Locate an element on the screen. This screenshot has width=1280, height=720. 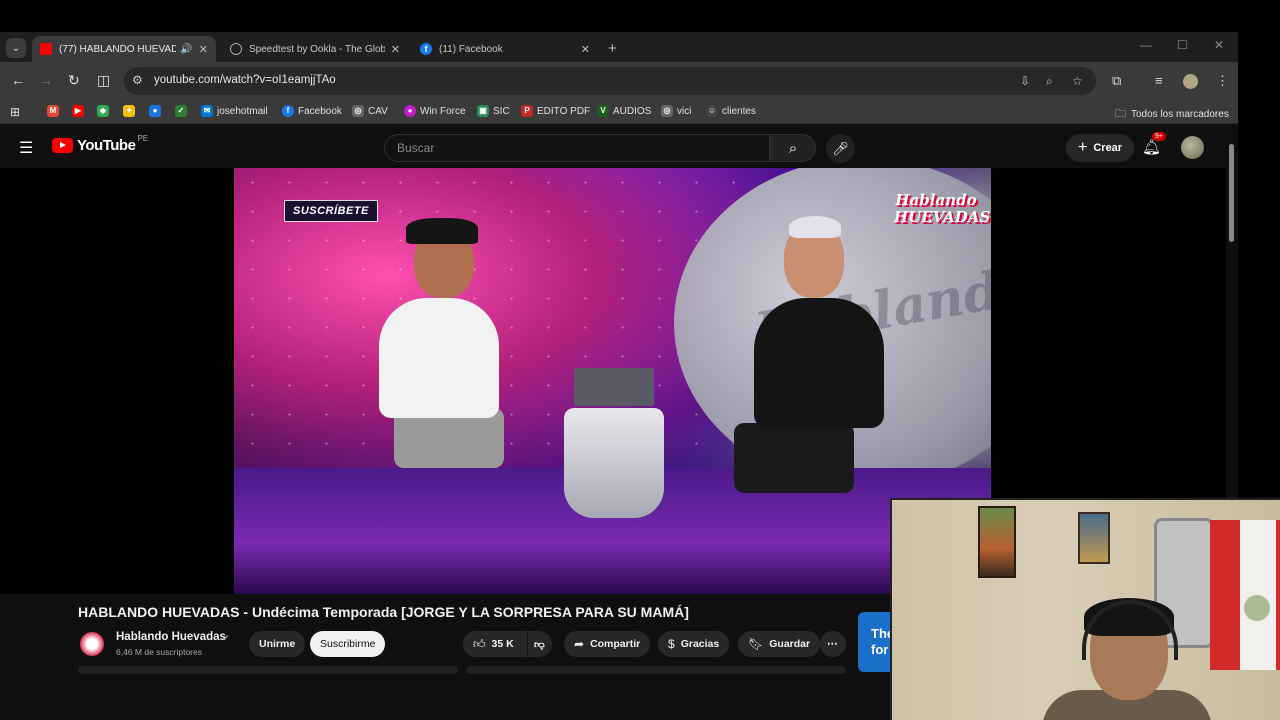
media-controls-icon: ≡ is located at coordinates (1159, 80).